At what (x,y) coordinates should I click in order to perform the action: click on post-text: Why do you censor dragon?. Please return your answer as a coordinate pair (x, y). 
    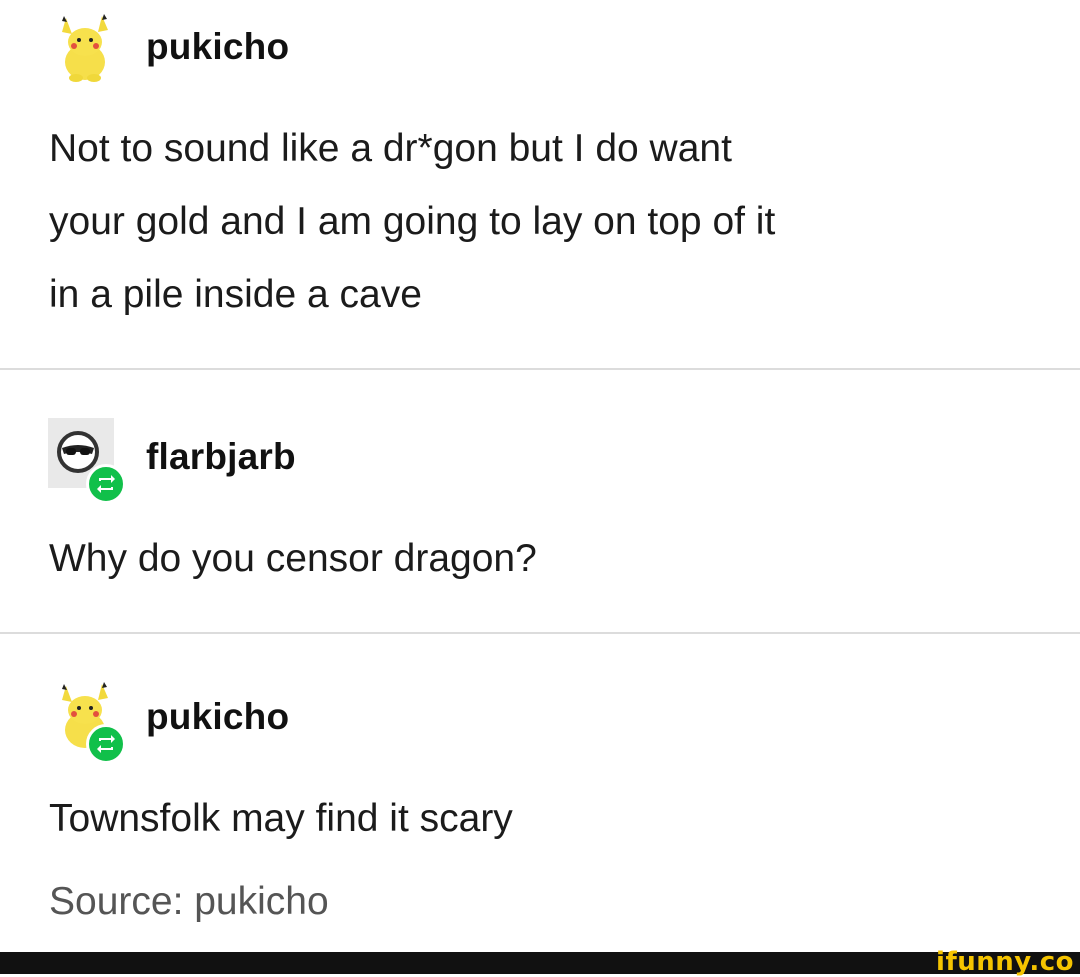
    Looking at the image, I should click on (549, 558).